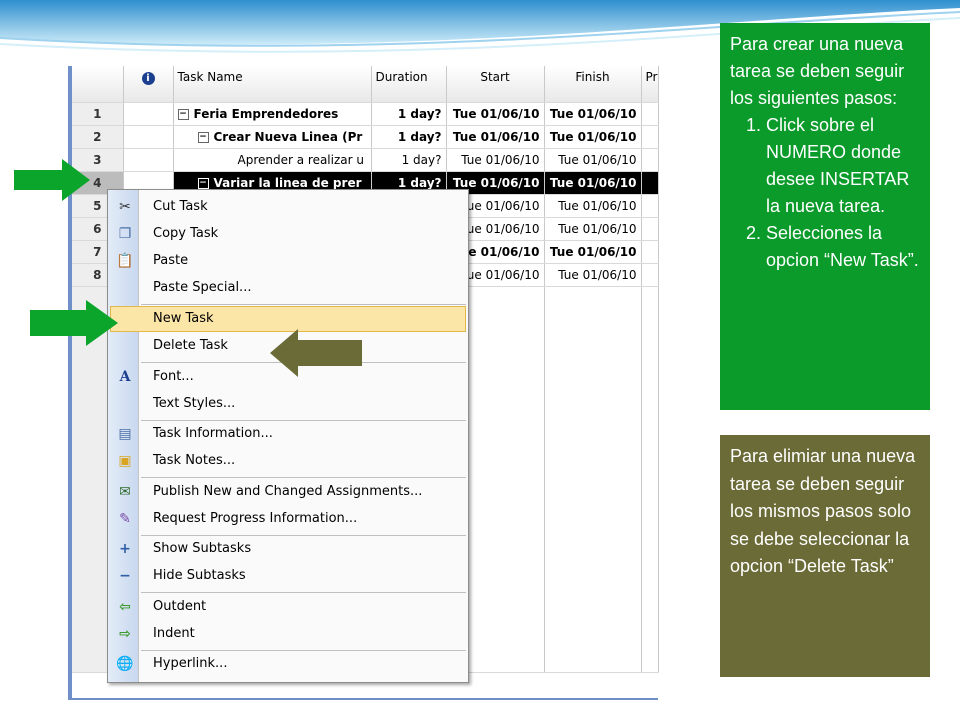 This screenshot has width=960, height=720. What do you see at coordinates (288, 549) in the screenshot?
I see `menu-item-show-subtasks: + Show Subtasks` at bounding box center [288, 549].